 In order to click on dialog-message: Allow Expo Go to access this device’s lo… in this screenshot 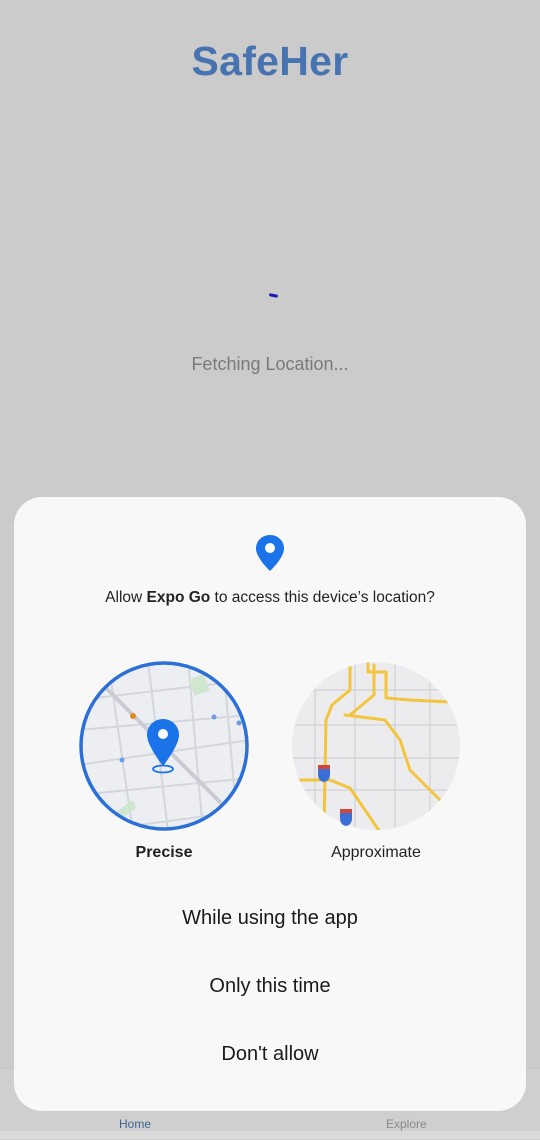, I will do `click(270, 598)`.